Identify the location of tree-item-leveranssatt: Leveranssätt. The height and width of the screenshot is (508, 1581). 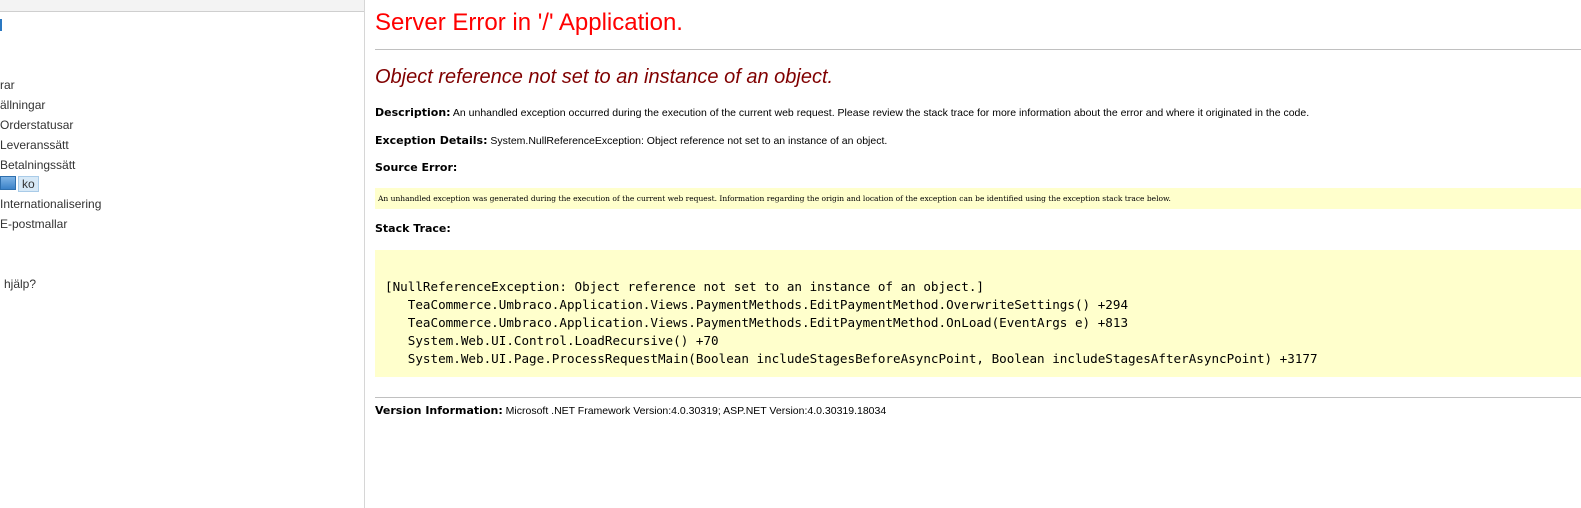
(34, 145).